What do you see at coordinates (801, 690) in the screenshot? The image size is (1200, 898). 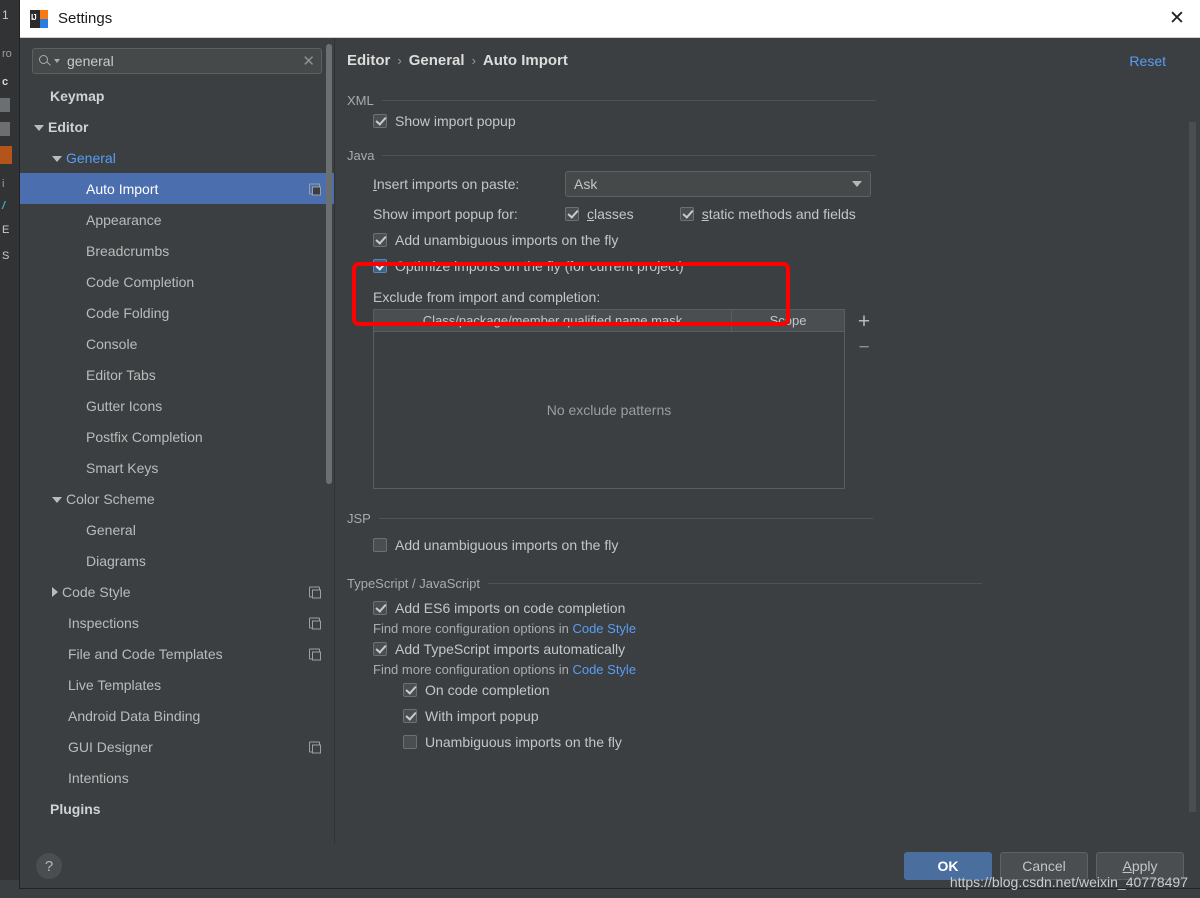 I see `checkbox-row-on-code-completion: On code completion` at bounding box center [801, 690].